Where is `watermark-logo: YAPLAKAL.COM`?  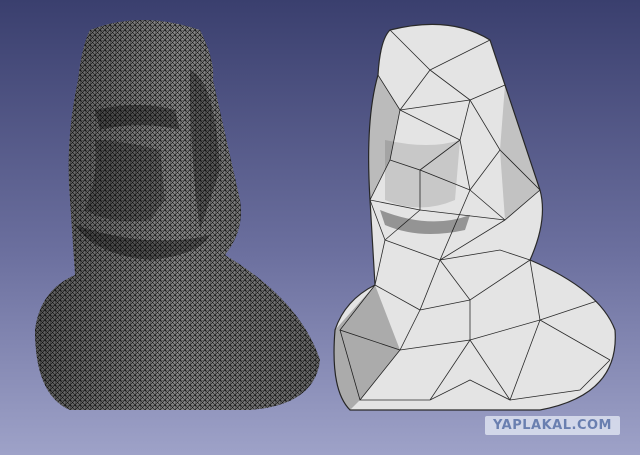 watermark-logo: YAPLAKAL.COM is located at coordinates (552, 425).